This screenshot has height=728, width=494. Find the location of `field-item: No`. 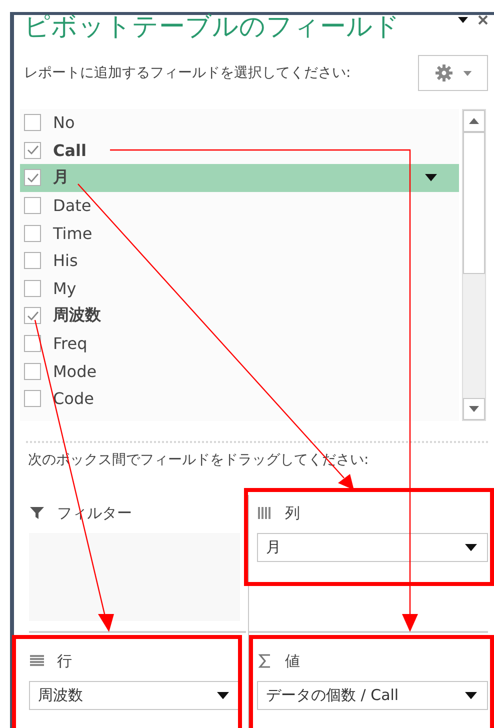

field-item: No is located at coordinates (239, 123).